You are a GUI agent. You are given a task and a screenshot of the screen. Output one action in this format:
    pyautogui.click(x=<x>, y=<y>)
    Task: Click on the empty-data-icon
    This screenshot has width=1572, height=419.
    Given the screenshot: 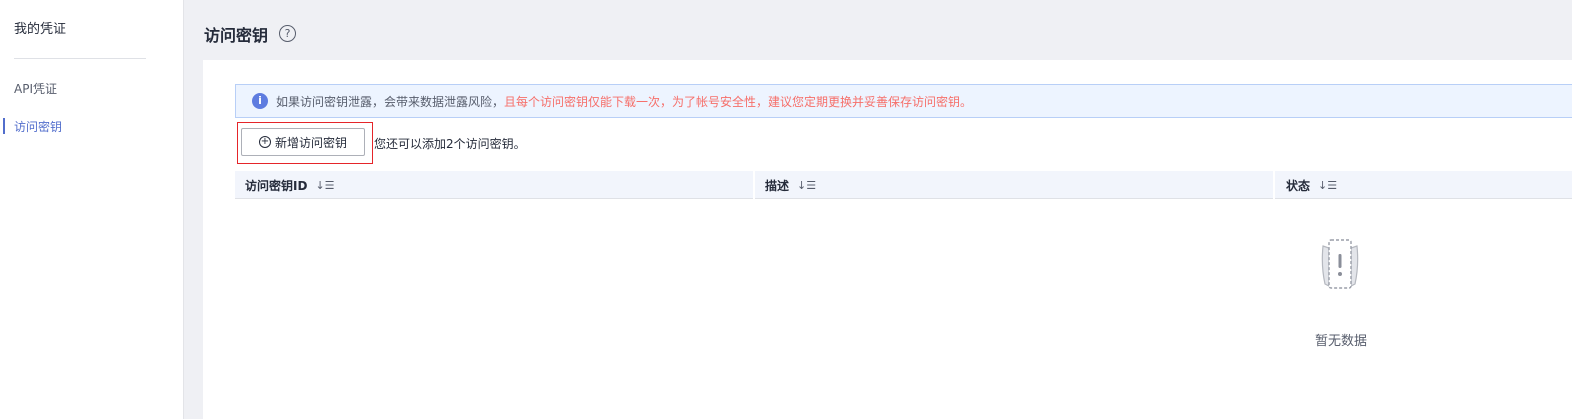 What is the action you would take?
    pyautogui.click(x=1340, y=264)
    